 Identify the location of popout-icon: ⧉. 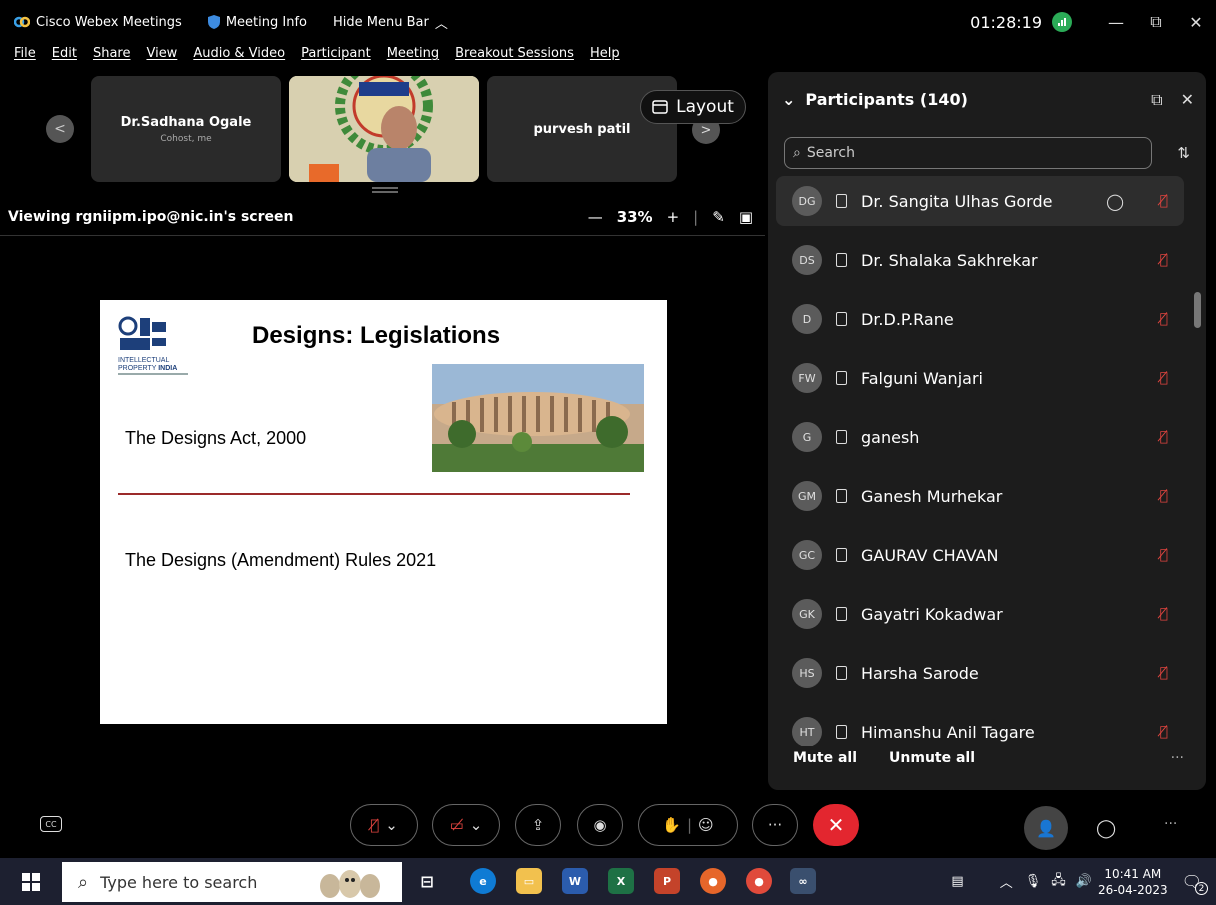
(1156, 100).